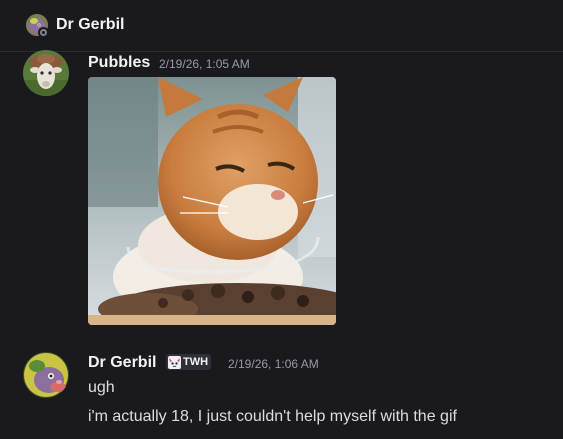 The width and height of the screenshot is (563, 439). I want to click on gerbil-avatar-icon, so click(46, 375).